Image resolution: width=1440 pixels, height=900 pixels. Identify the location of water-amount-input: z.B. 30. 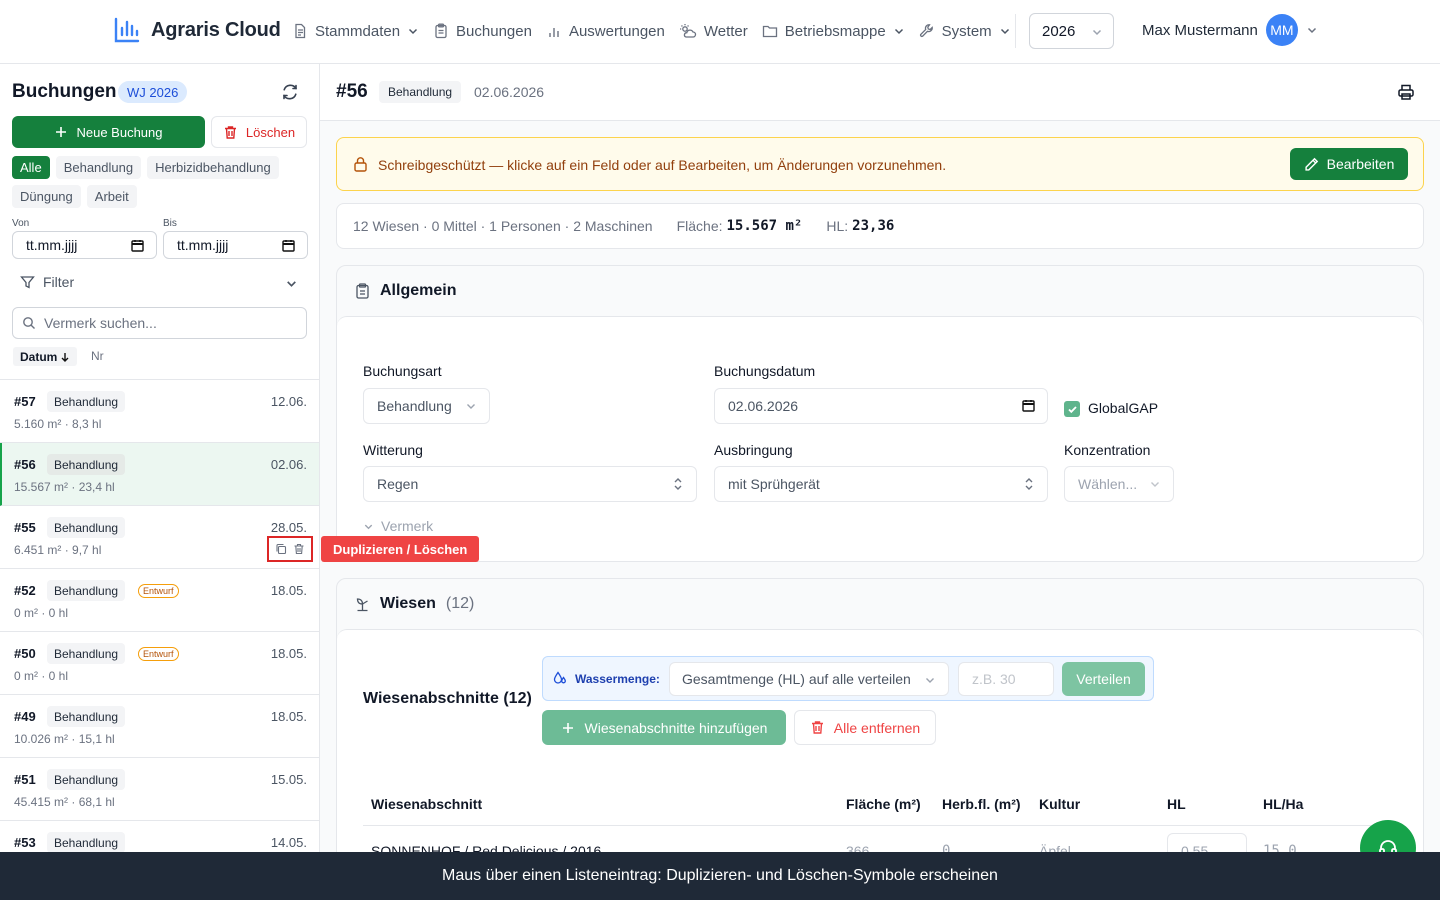
(1006, 679).